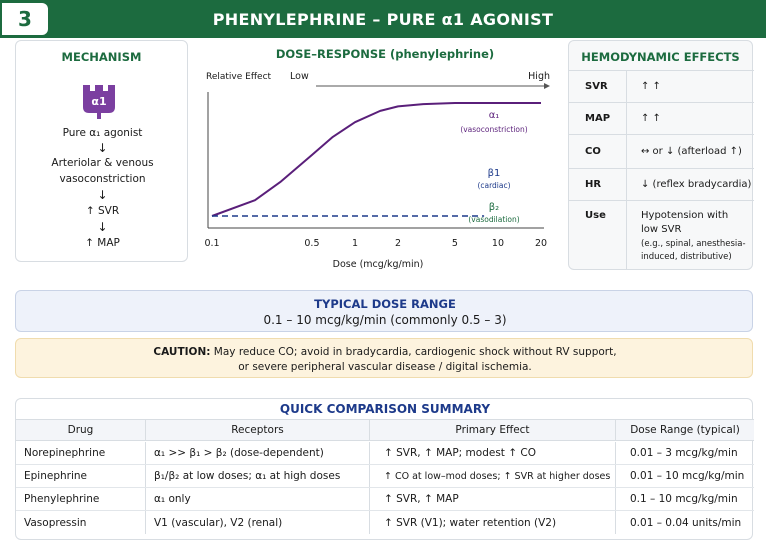 The width and height of the screenshot is (766, 554). What do you see at coordinates (598, 184) in the screenshot?
I see `hemo-key: HR` at bounding box center [598, 184].